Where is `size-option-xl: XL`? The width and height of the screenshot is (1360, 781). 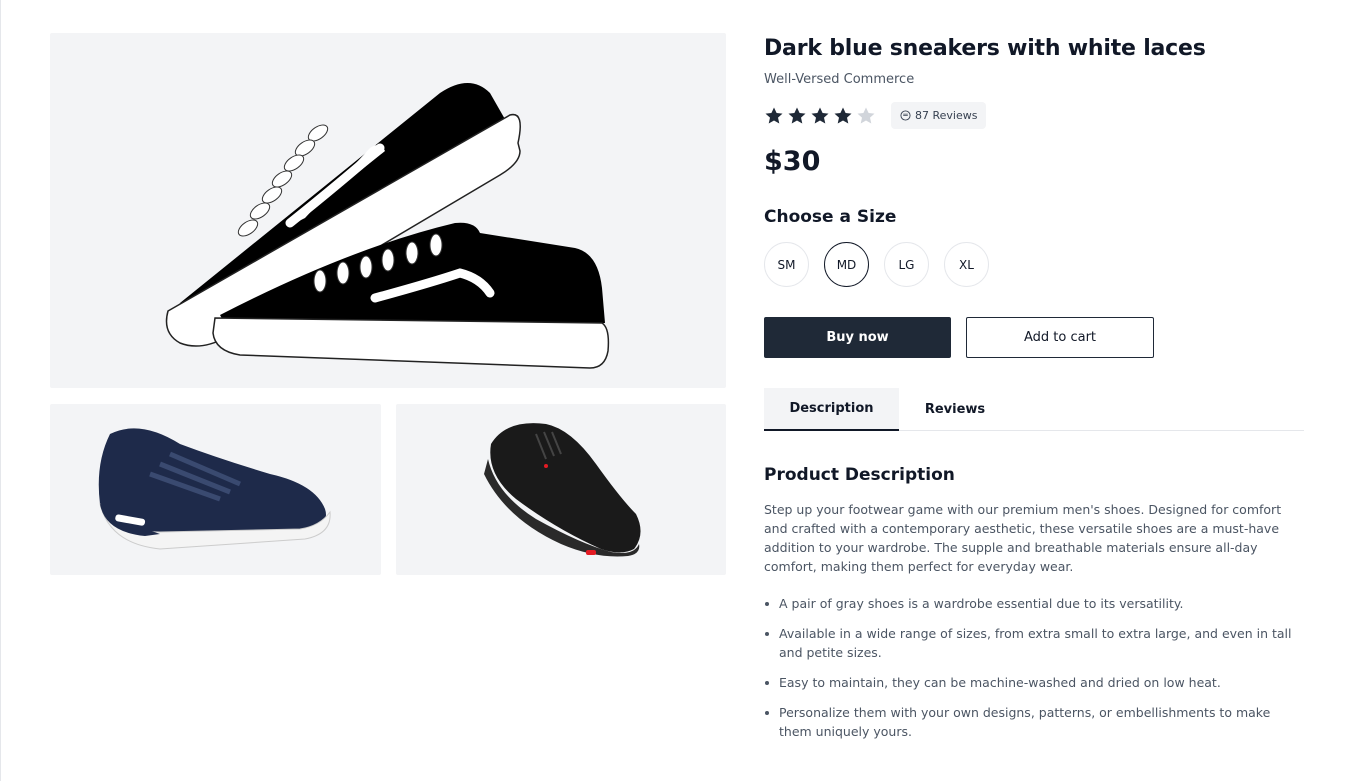 size-option-xl: XL is located at coordinates (966, 264).